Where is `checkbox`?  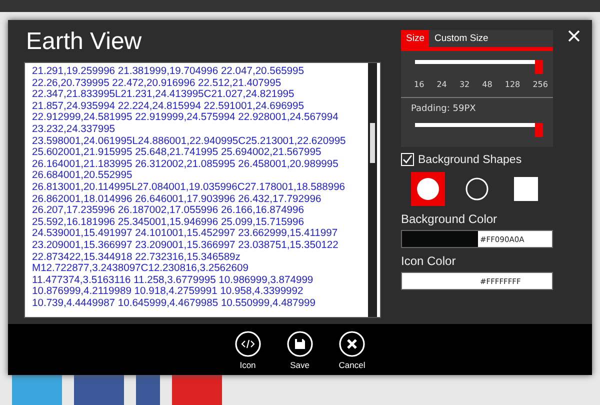
checkbox is located at coordinates (407, 159).